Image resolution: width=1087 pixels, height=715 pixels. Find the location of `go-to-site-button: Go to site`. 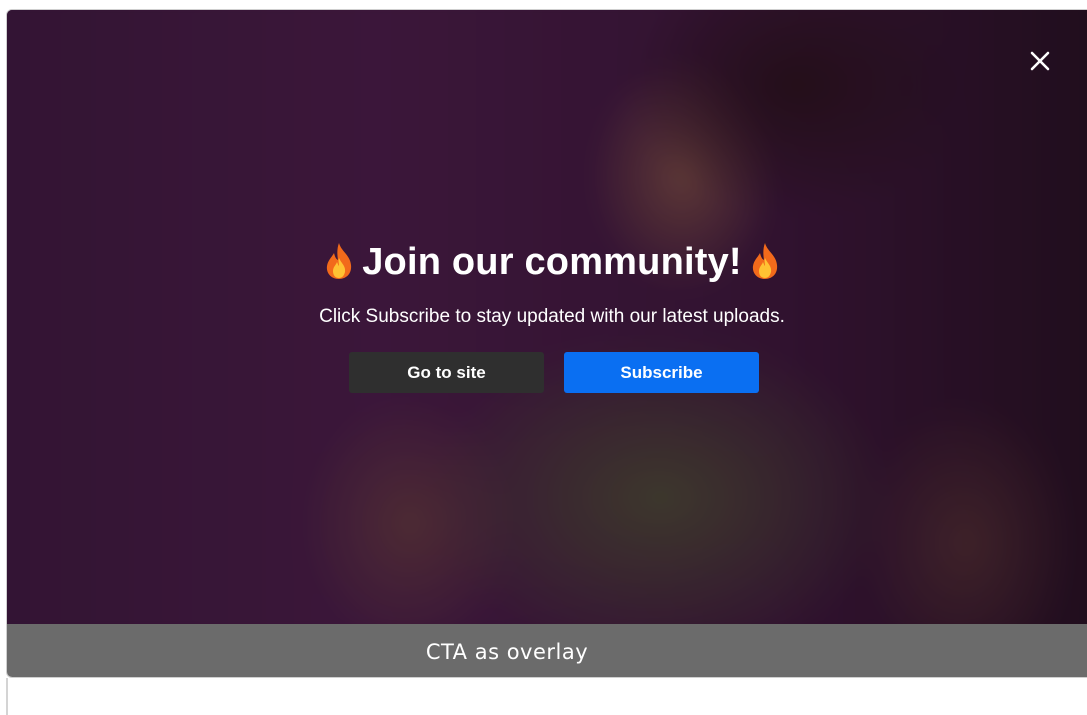

go-to-site-button: Go to site is located at coordinates (446, 372).